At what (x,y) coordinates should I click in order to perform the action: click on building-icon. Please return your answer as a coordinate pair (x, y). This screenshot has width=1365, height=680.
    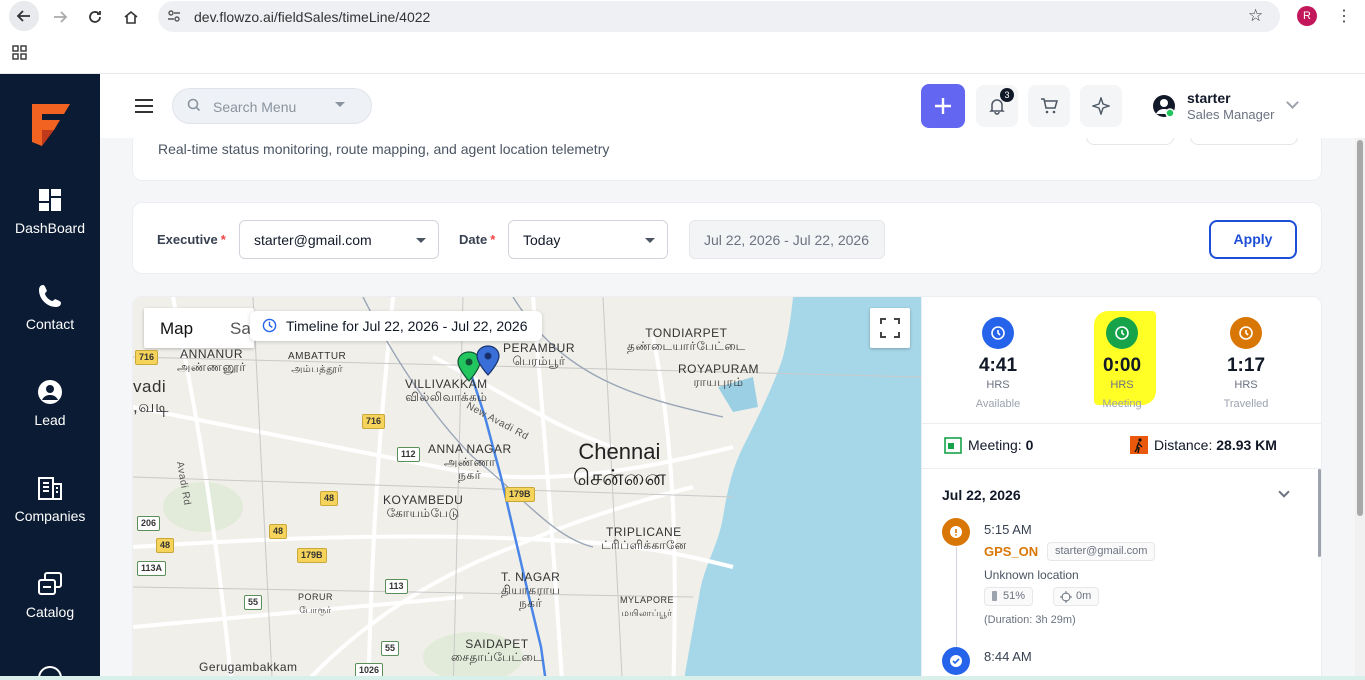
    Looking at the image, I should click on (50, 488).